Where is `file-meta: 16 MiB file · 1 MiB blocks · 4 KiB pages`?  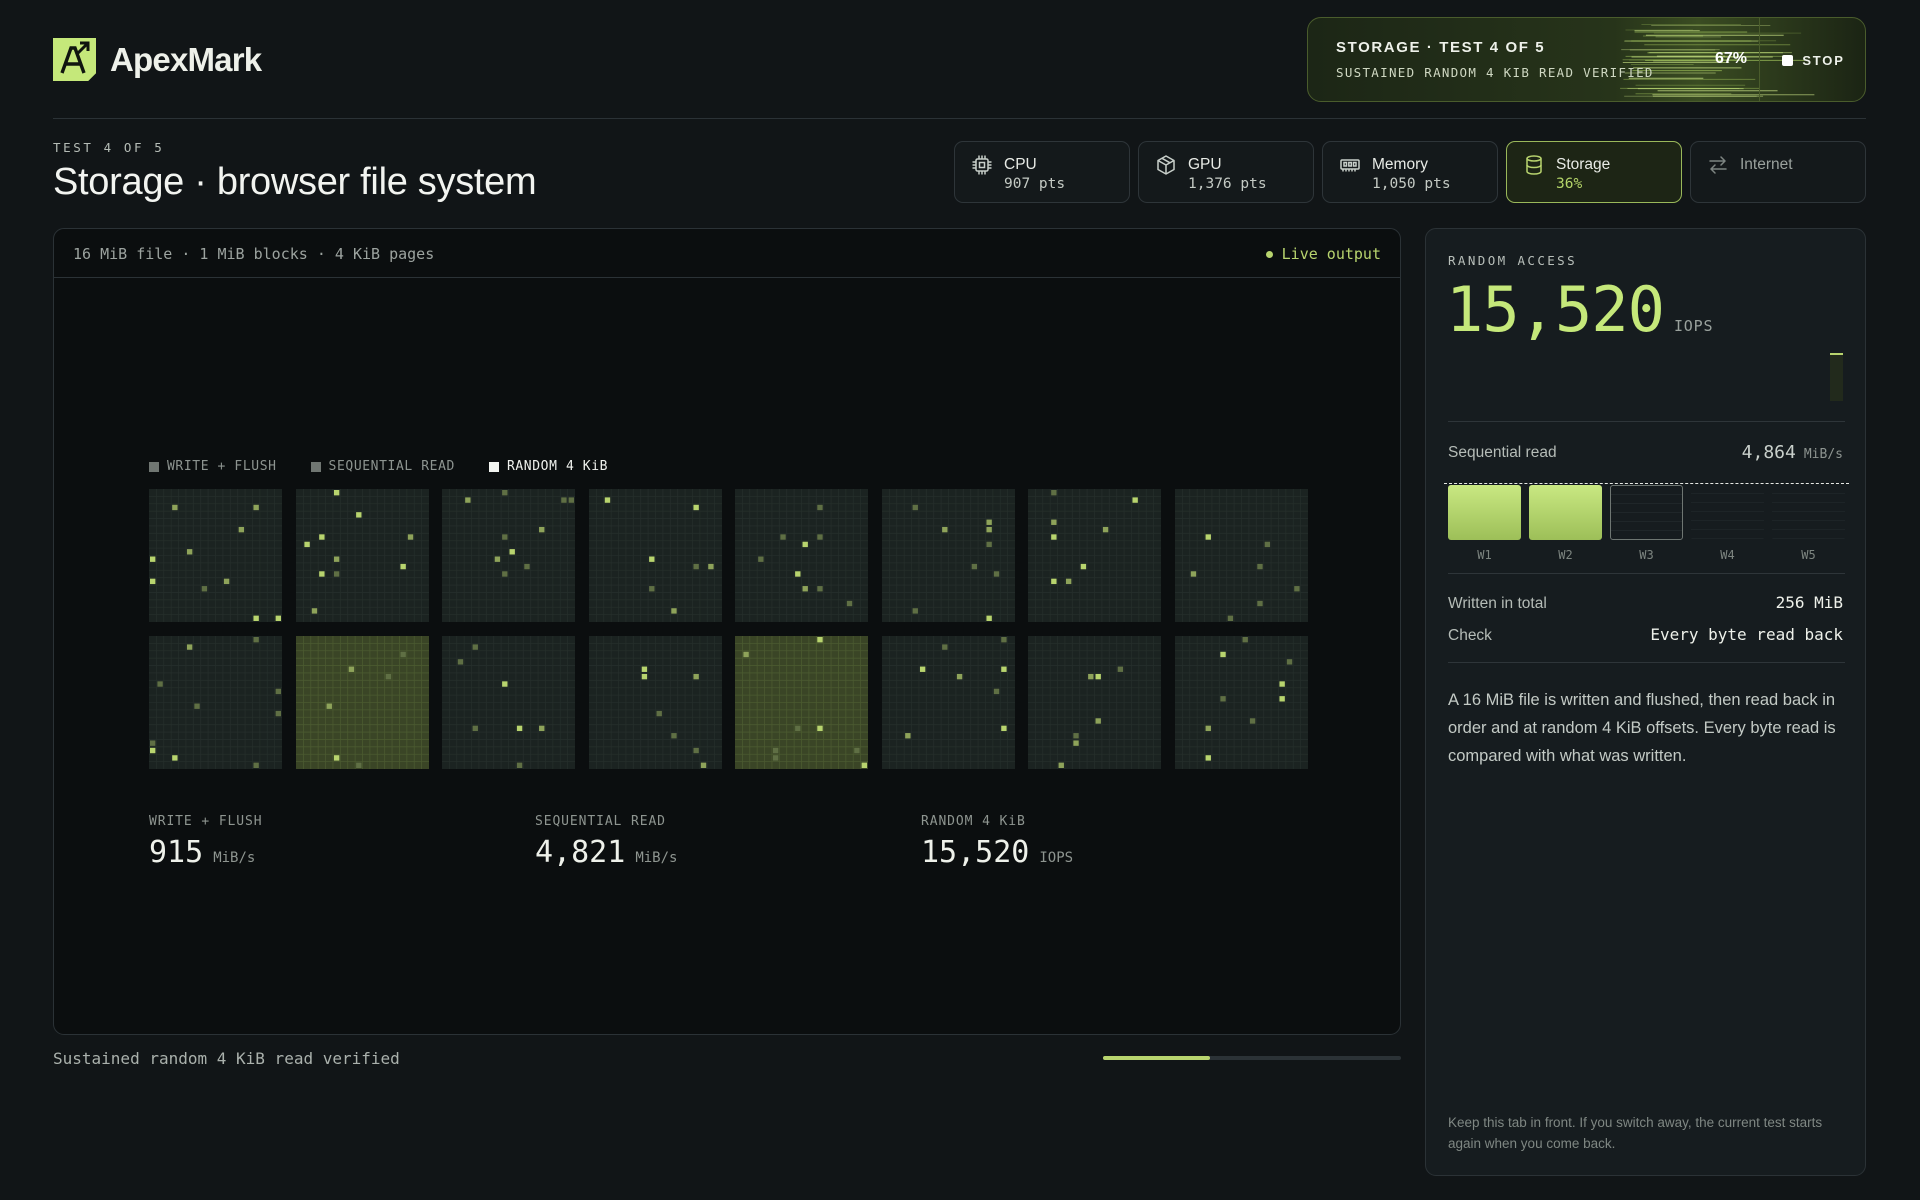
file-meta: 16 MiB file · 1 MiB blocks · 4 KiB pages is located at coordinates (254, 254).